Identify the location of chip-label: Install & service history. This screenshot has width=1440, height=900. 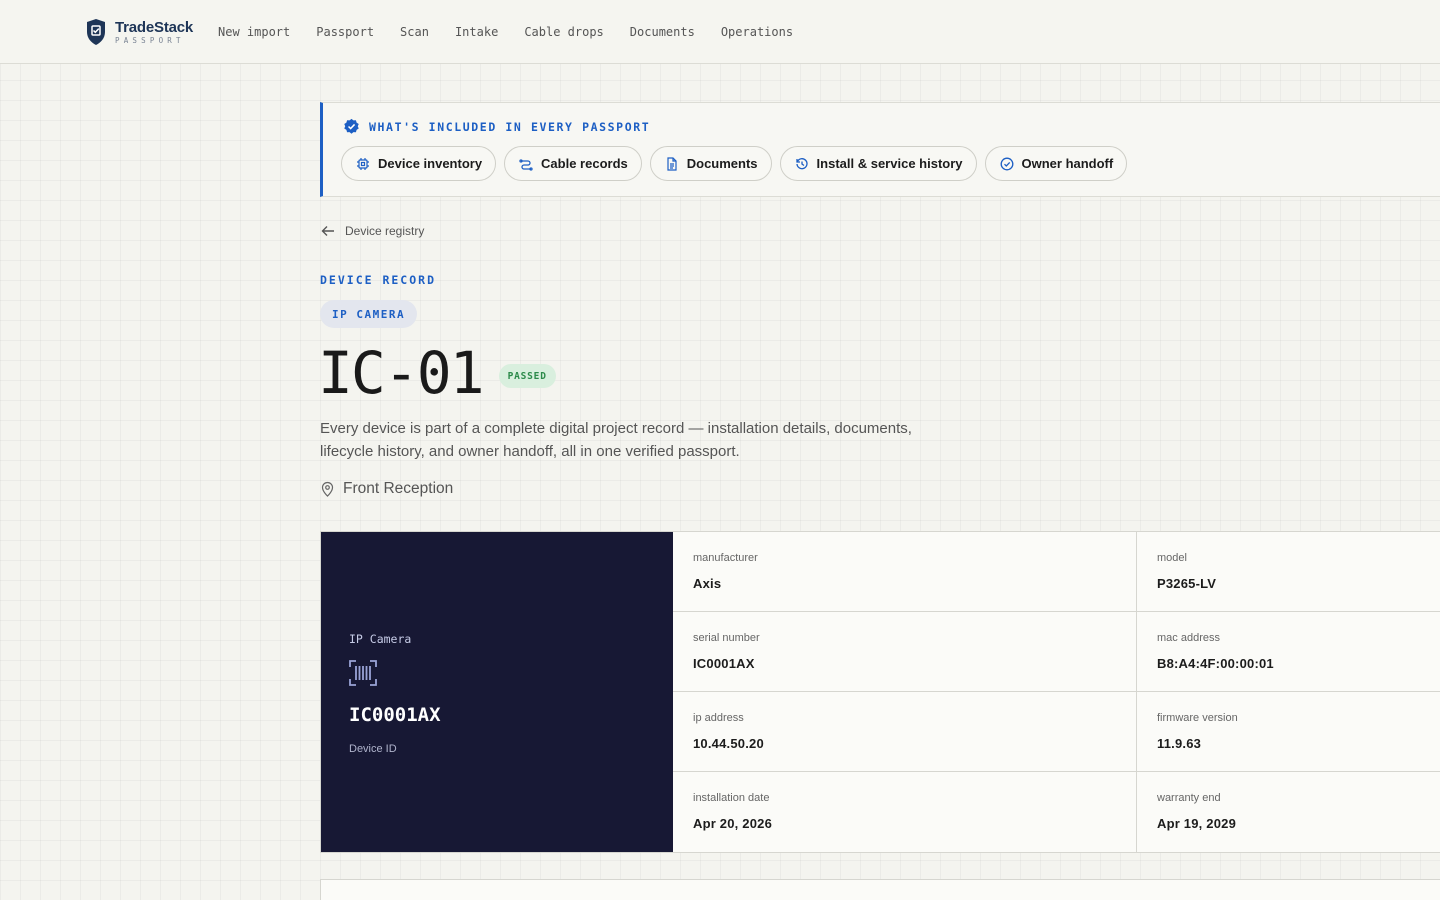
(889, 163).